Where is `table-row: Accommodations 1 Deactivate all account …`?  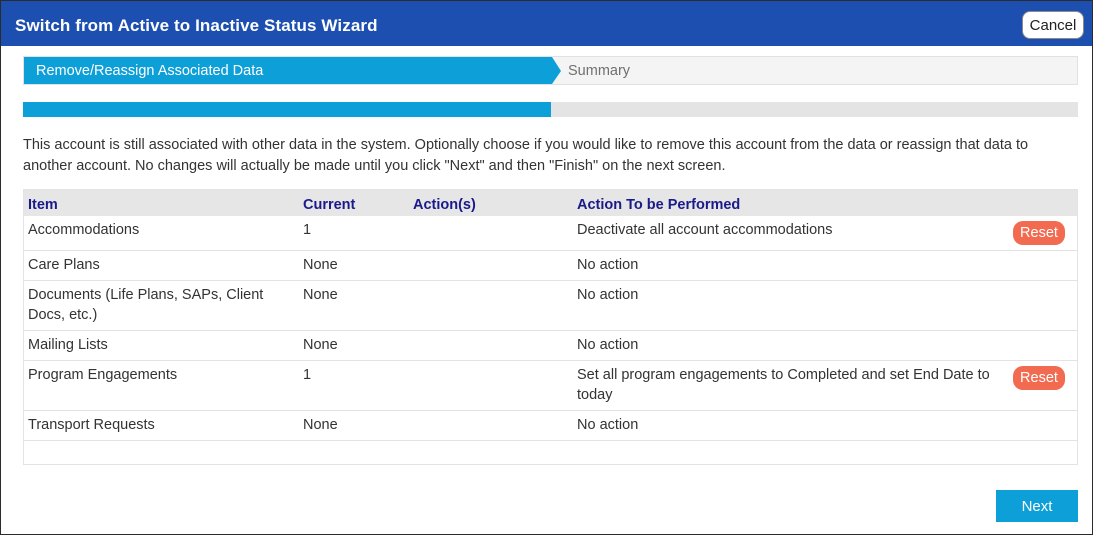
table-row: Accommodations 1 Deactivate all account … is located at coordinates (550, 233).